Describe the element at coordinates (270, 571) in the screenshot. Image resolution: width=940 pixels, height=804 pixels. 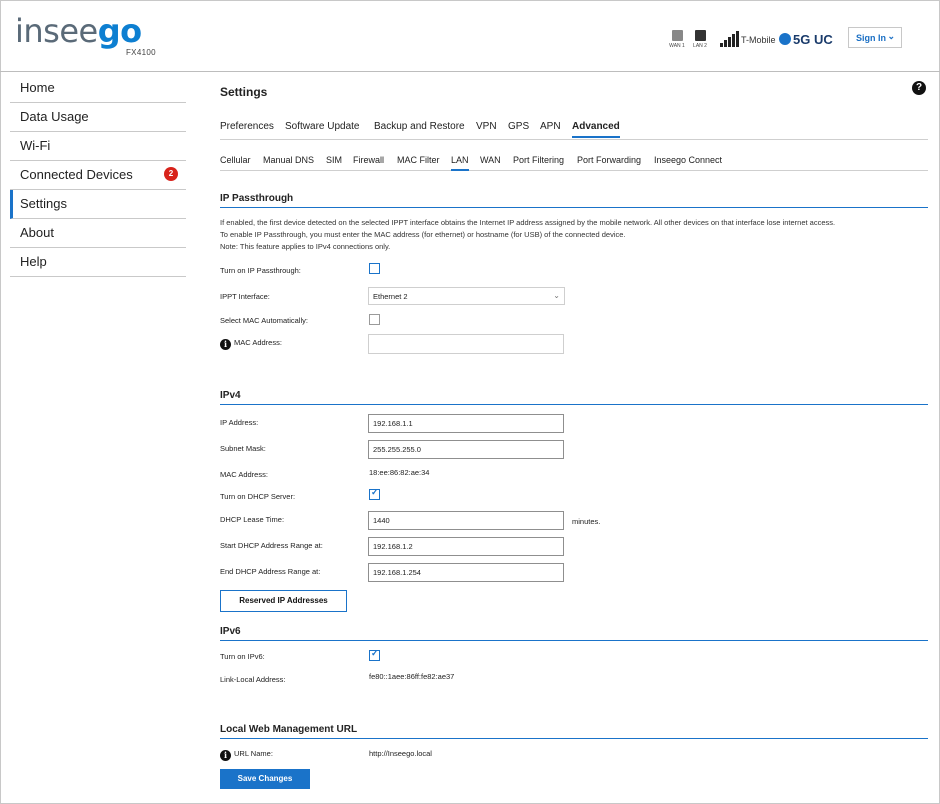
I see `dhcp-end-label: End DHCP Address Range at:` at that location.